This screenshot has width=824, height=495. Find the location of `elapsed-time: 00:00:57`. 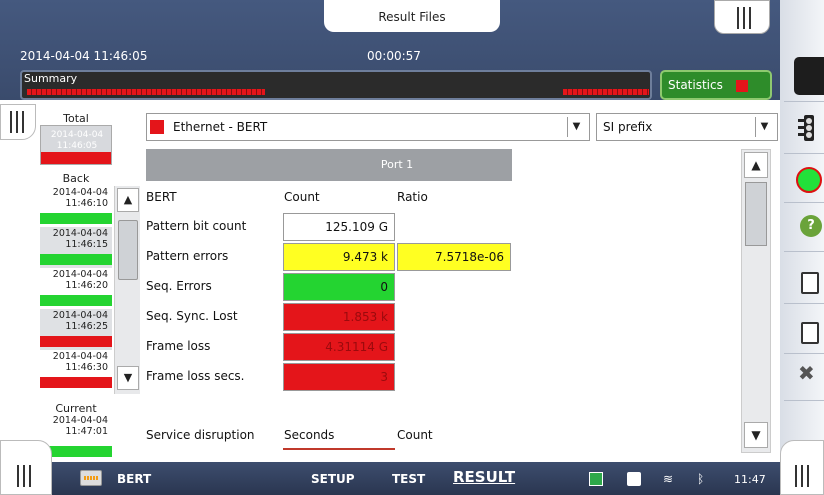

elapsed-time: 00:00:57 is located at coordinates (394, 56).